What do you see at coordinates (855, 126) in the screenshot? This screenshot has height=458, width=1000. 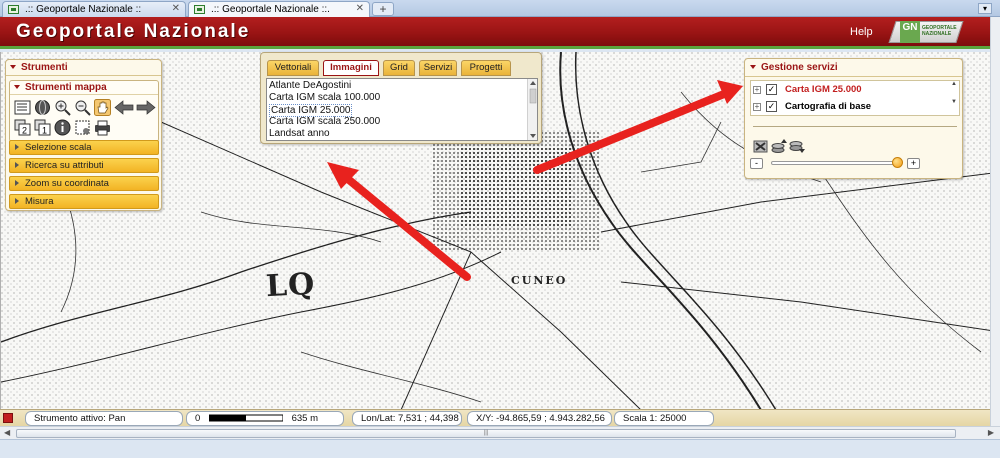 I see `divider` at bounding box center [855, 126].